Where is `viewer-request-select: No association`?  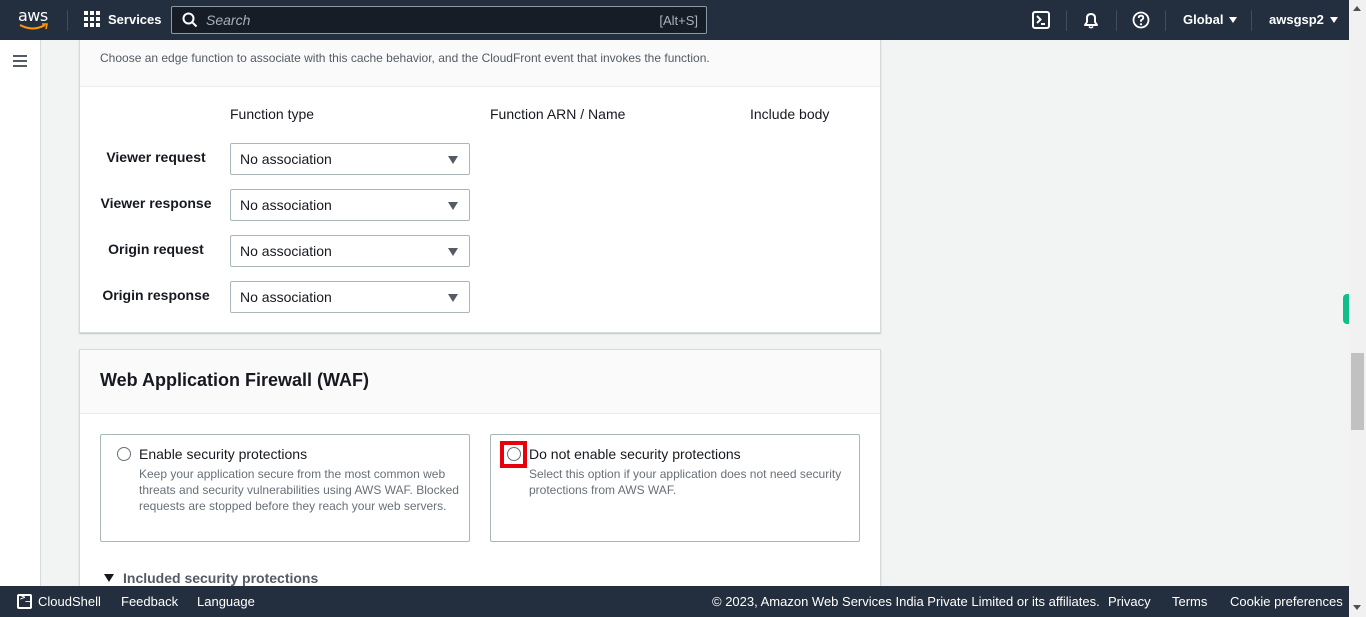 viewer-request-select: No association is located at coordinates (350, 159).